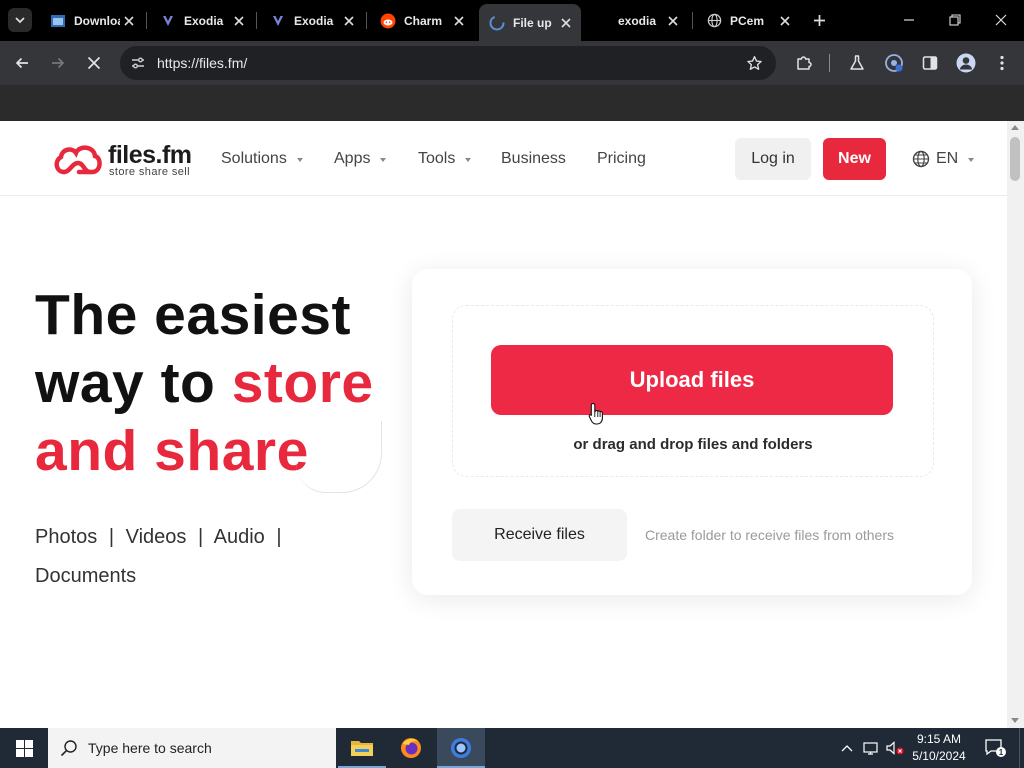 The width and height of the screenshot is (1024, 768). Describe the element at coordinates (172, 451) in the screenshot. I see `hero-line-3-highlight: and share` at that location.